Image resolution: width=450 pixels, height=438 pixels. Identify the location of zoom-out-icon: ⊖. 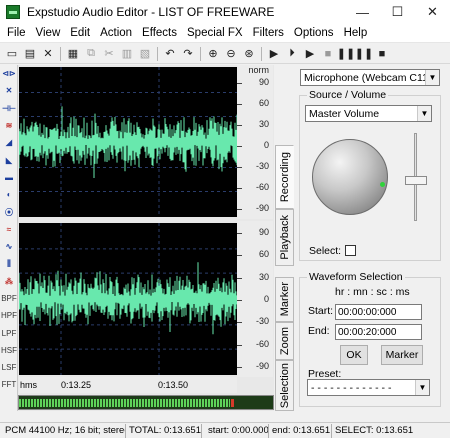
(231, 54).